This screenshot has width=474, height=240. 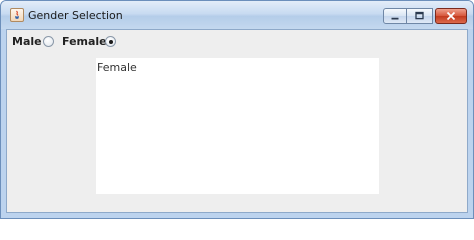 I want to click on maximize-icon, so click(x=419, y=15).